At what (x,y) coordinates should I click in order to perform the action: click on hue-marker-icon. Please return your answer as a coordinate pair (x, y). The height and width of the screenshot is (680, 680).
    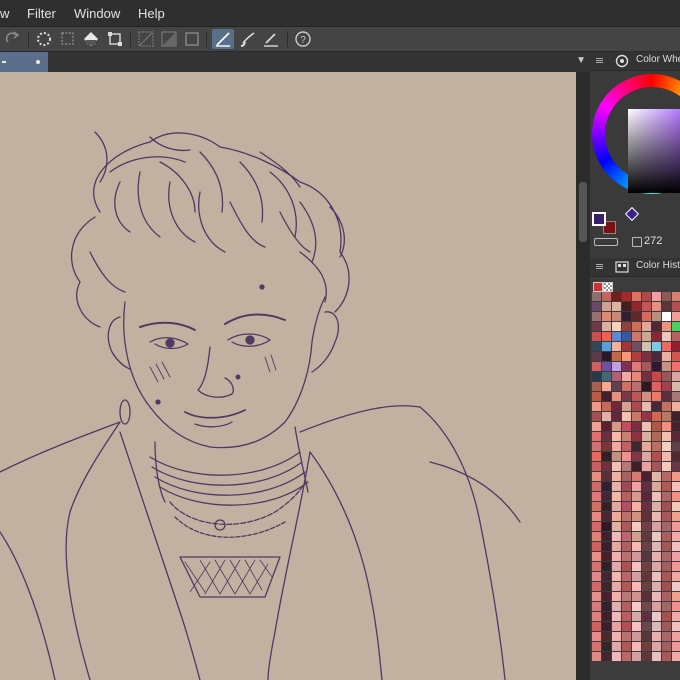
    Looking at the image, I should click on (632, 214).